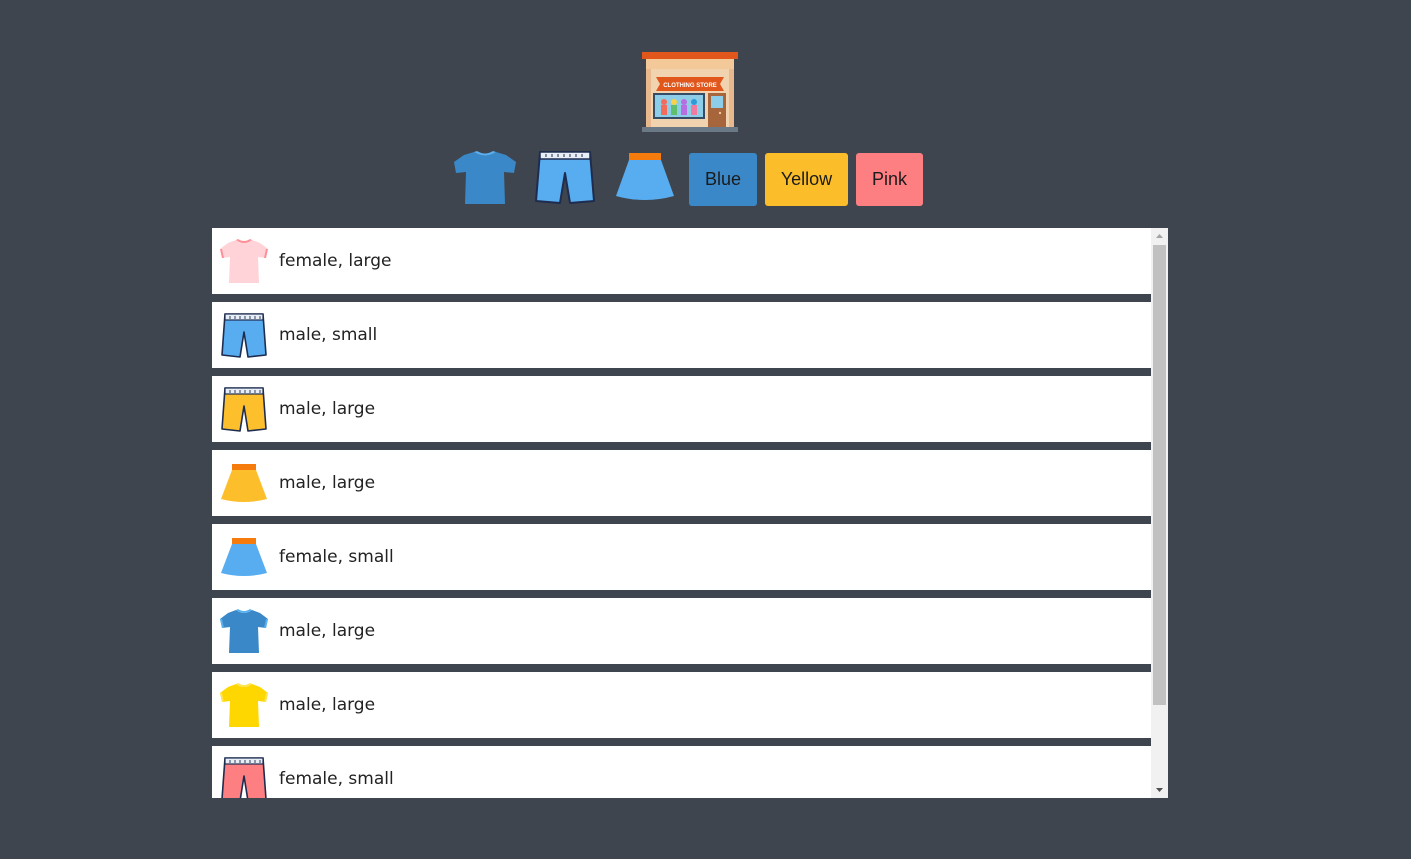 The width and height of the screenshot is (1411, 859). What do you see at coordinates (485, 178) in the screenshot?
I see `tshirt-filter-icon` at bounding box center [485, 178].